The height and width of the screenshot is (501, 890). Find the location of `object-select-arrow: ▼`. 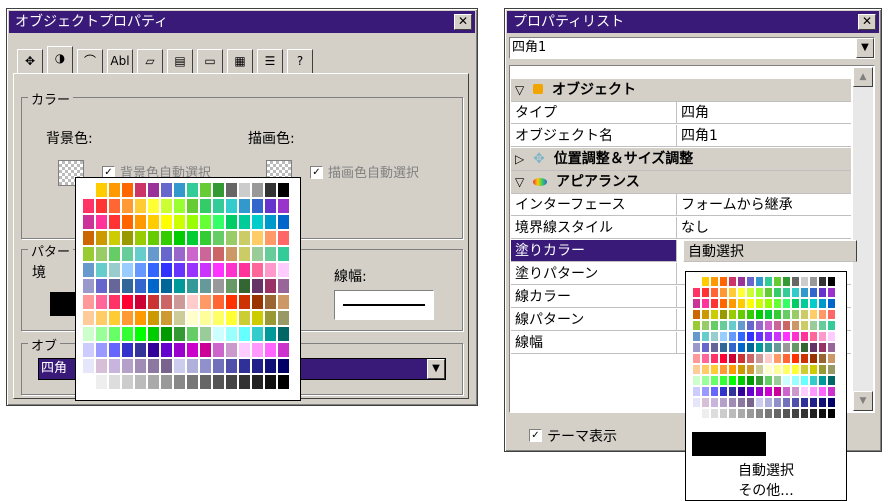

object-select-arrow: ▼ is located at coordinates (436, 369).